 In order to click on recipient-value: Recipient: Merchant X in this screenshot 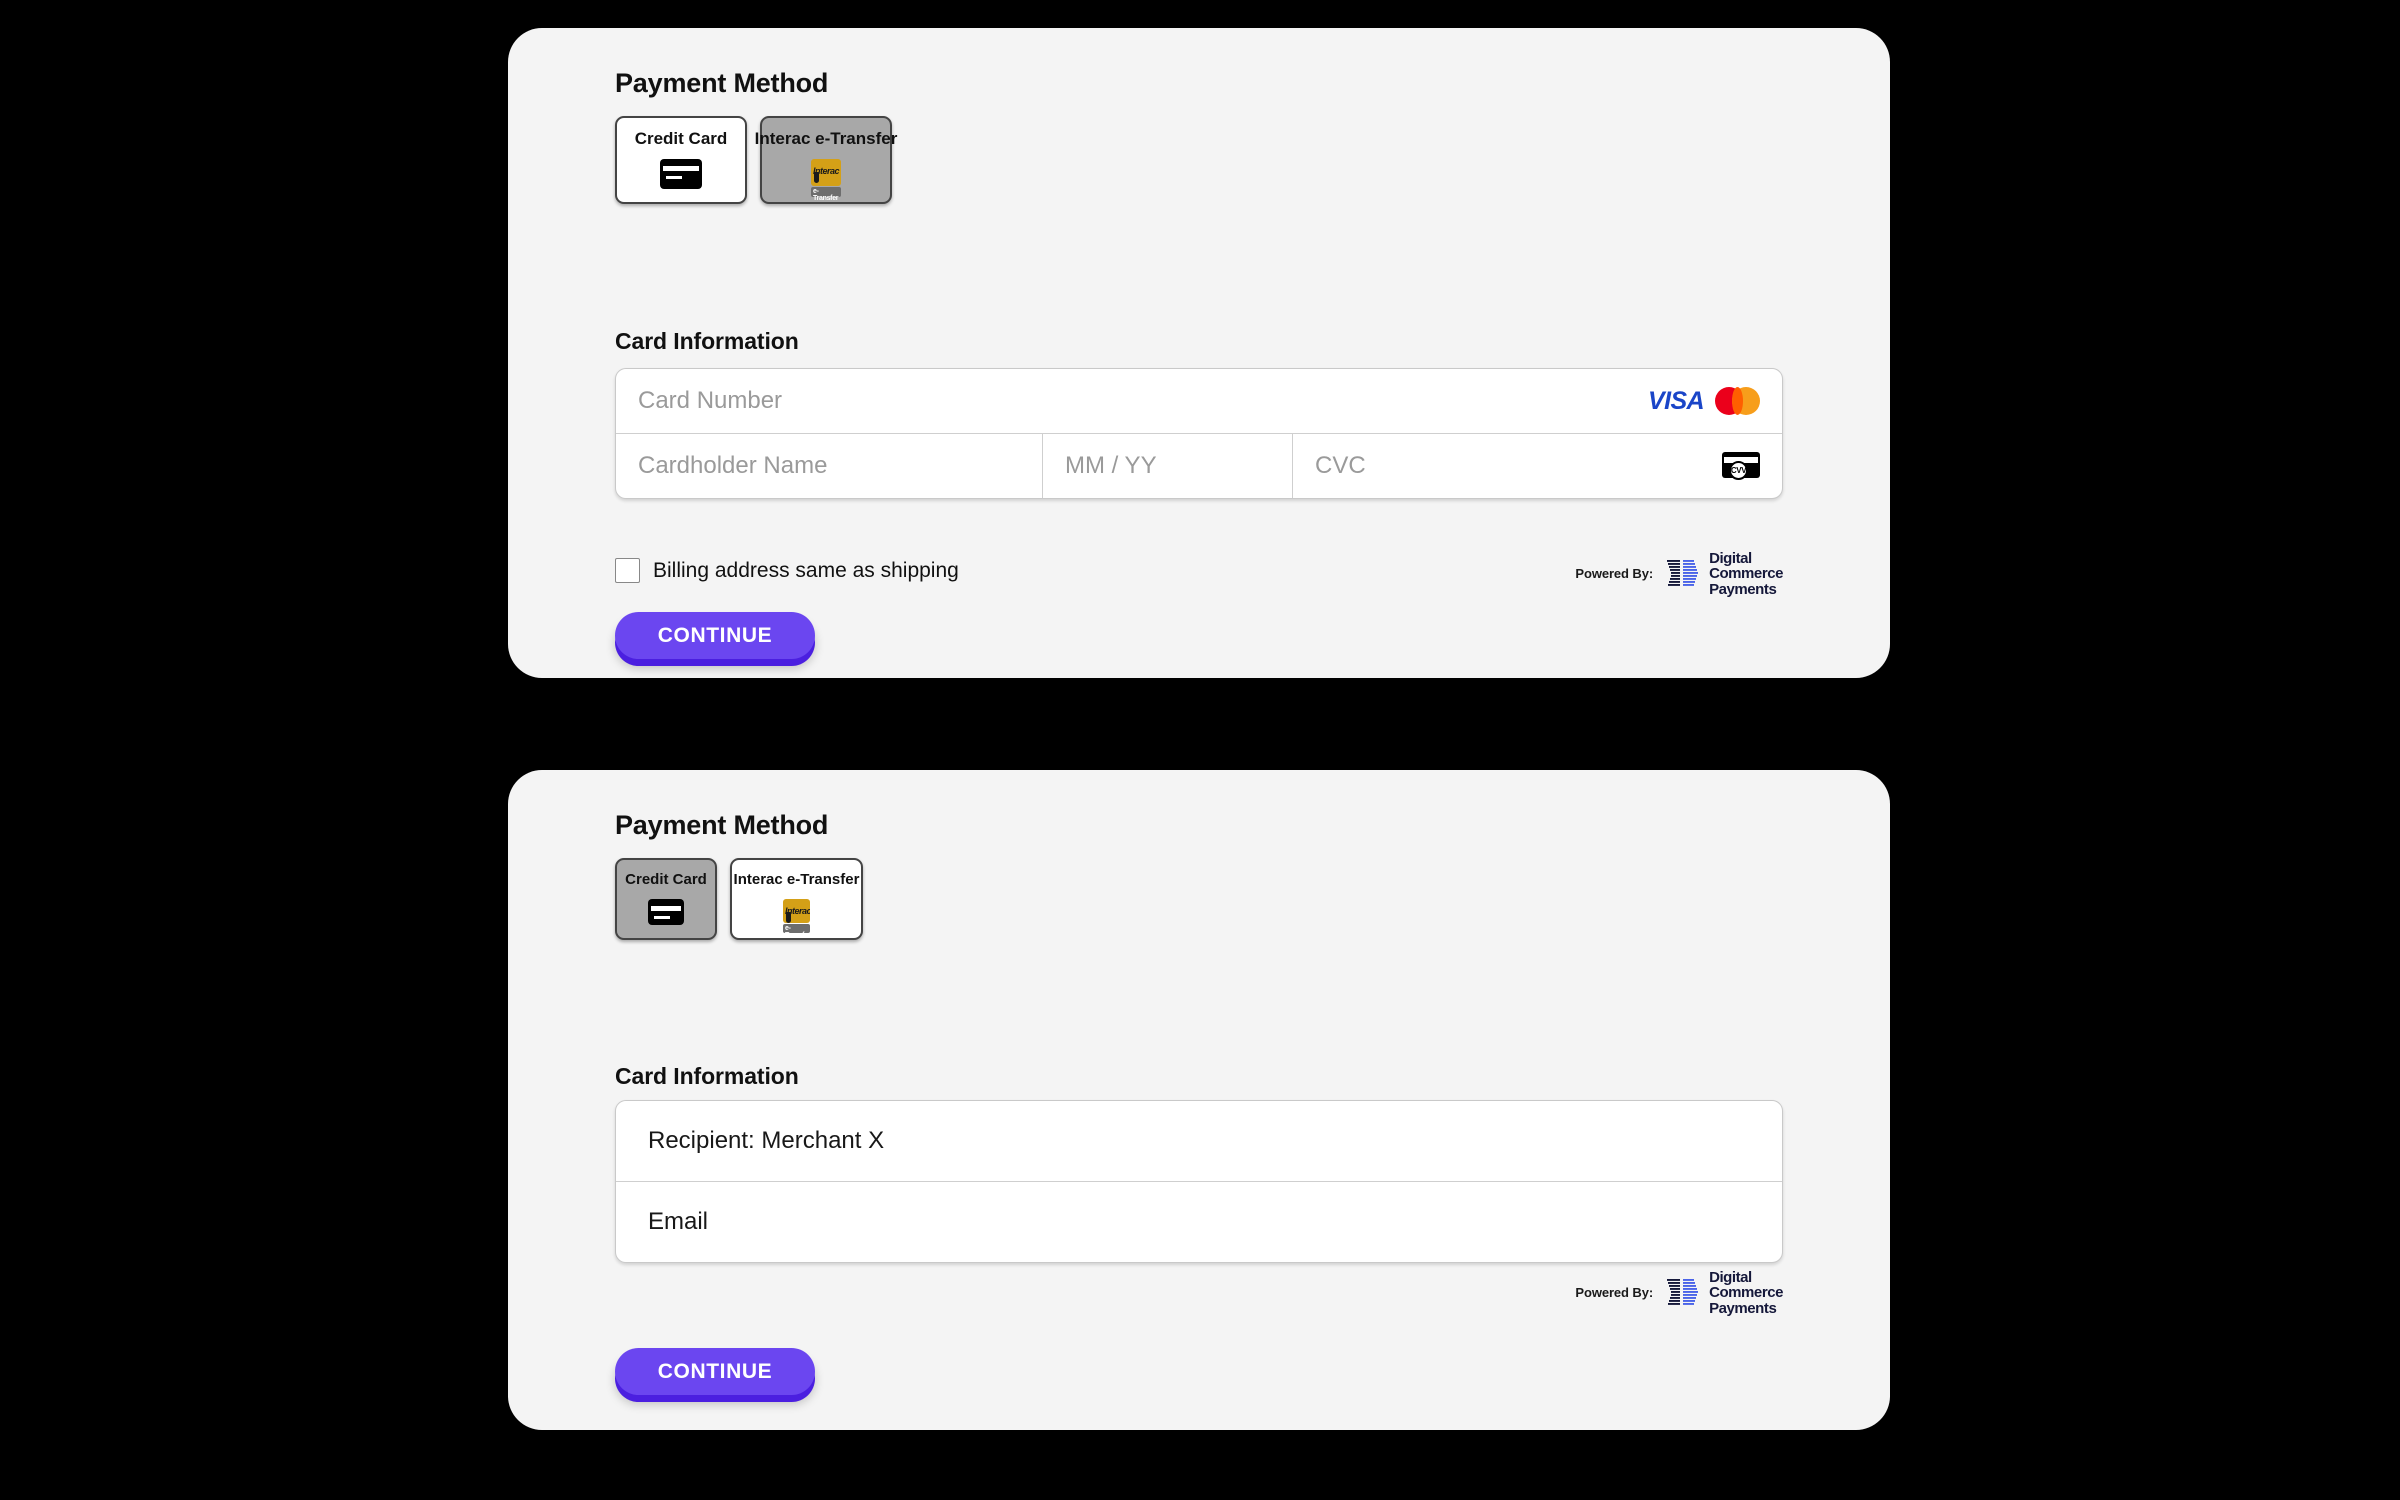, I will do `click(766, 1140)`.